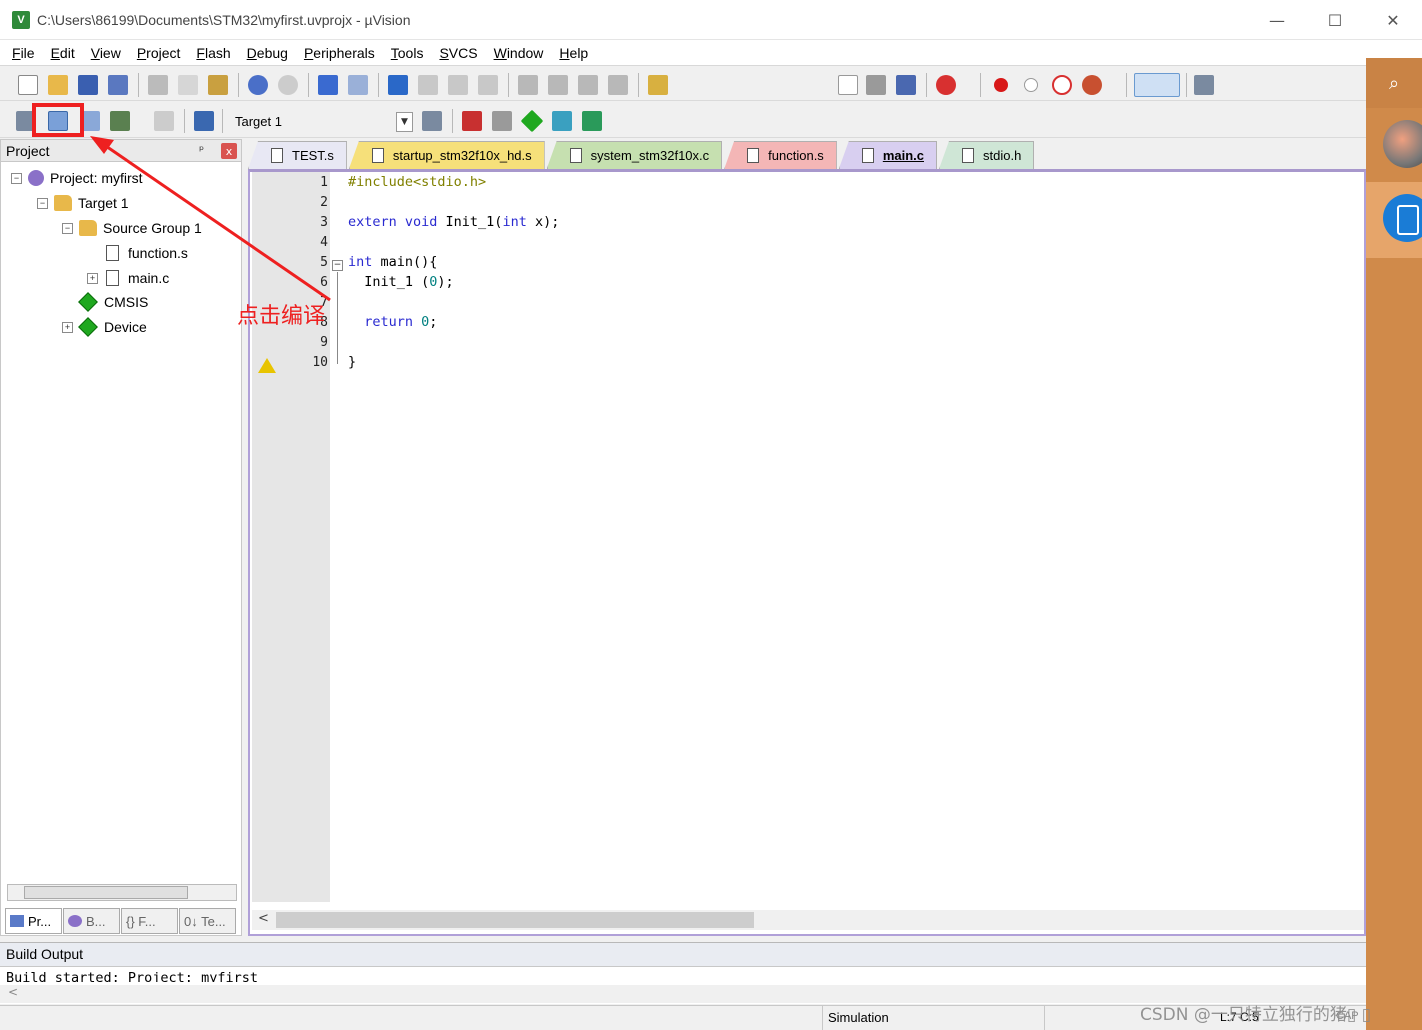 This screenshot has width=1422, height=1030. What do you see at coordinates (321, 122) in the screenshot?
I see `target-select: Target 1` at bounding box center [321, 122].